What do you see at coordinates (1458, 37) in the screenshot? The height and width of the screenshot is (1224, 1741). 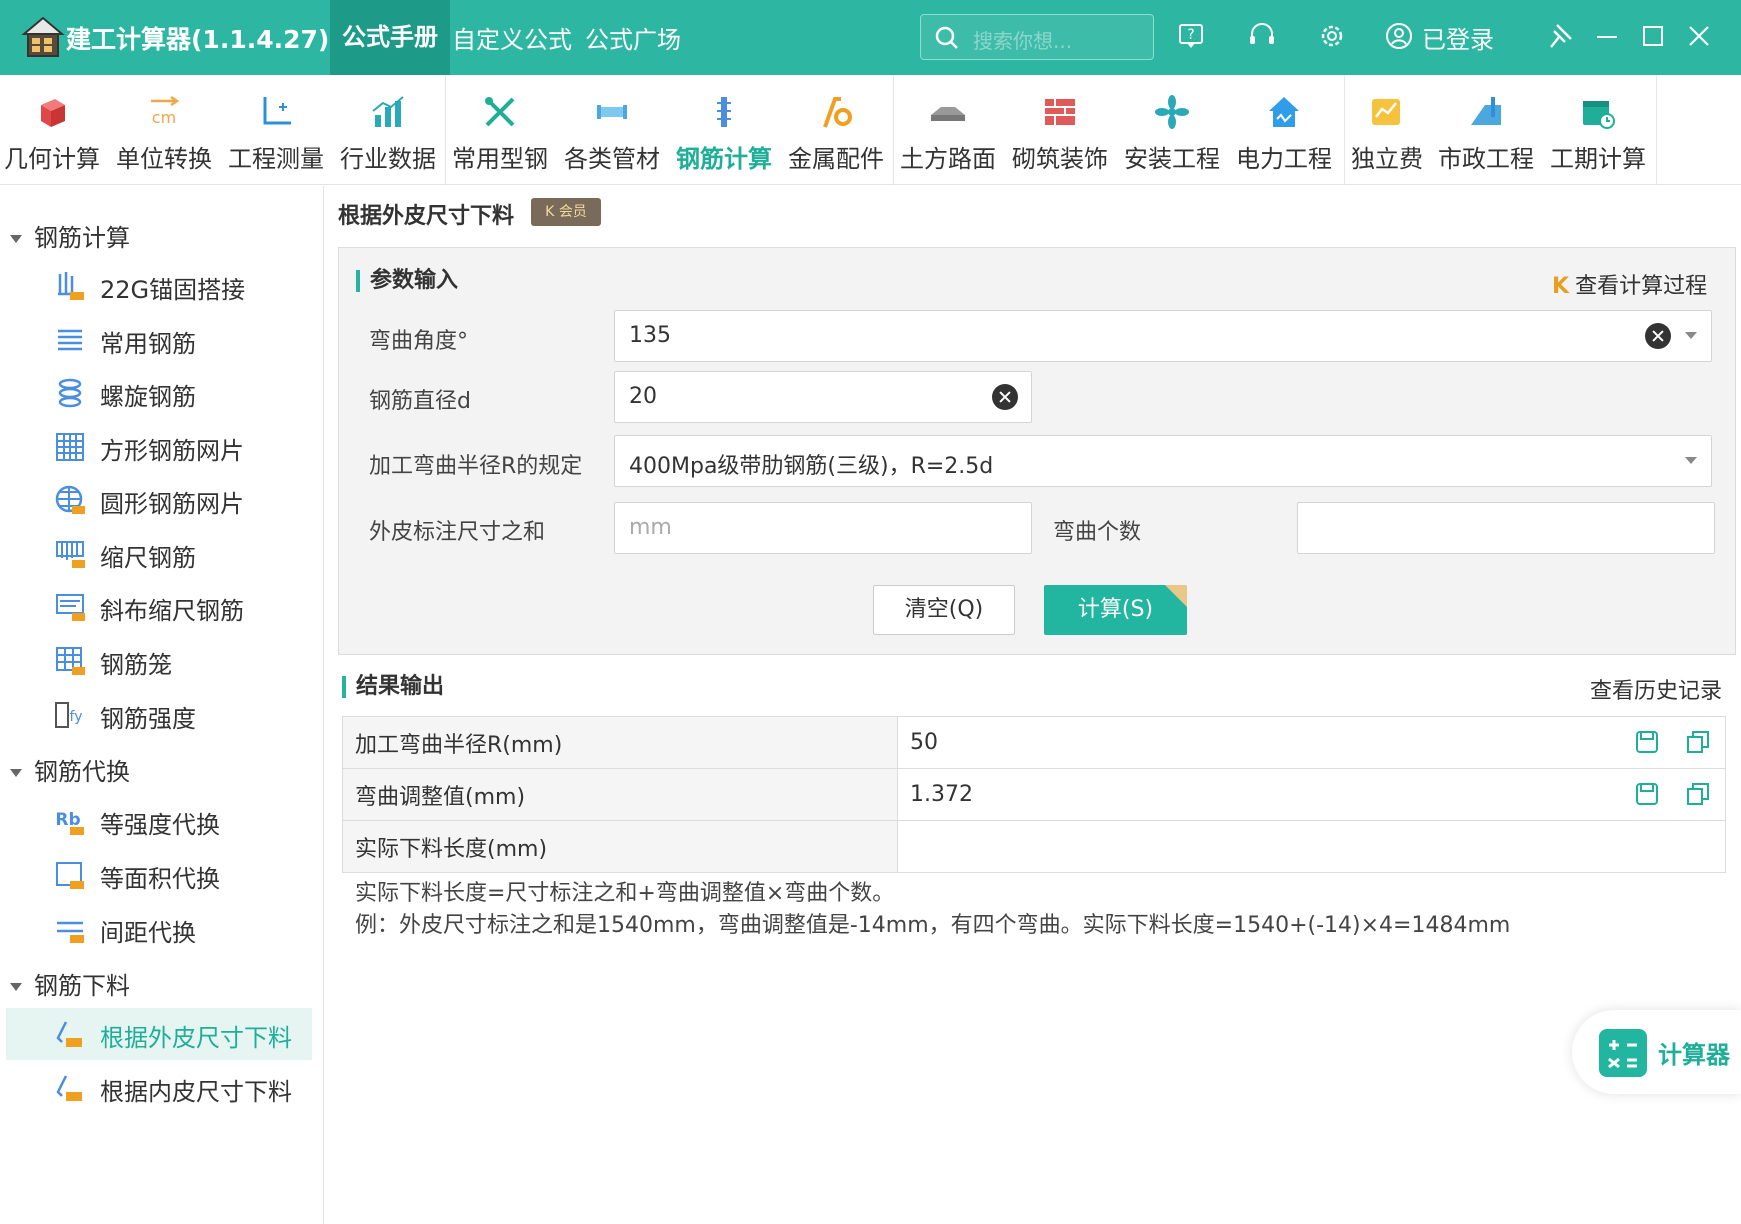 I see `login-status: 已登录` at bounding box center [1458, 37].